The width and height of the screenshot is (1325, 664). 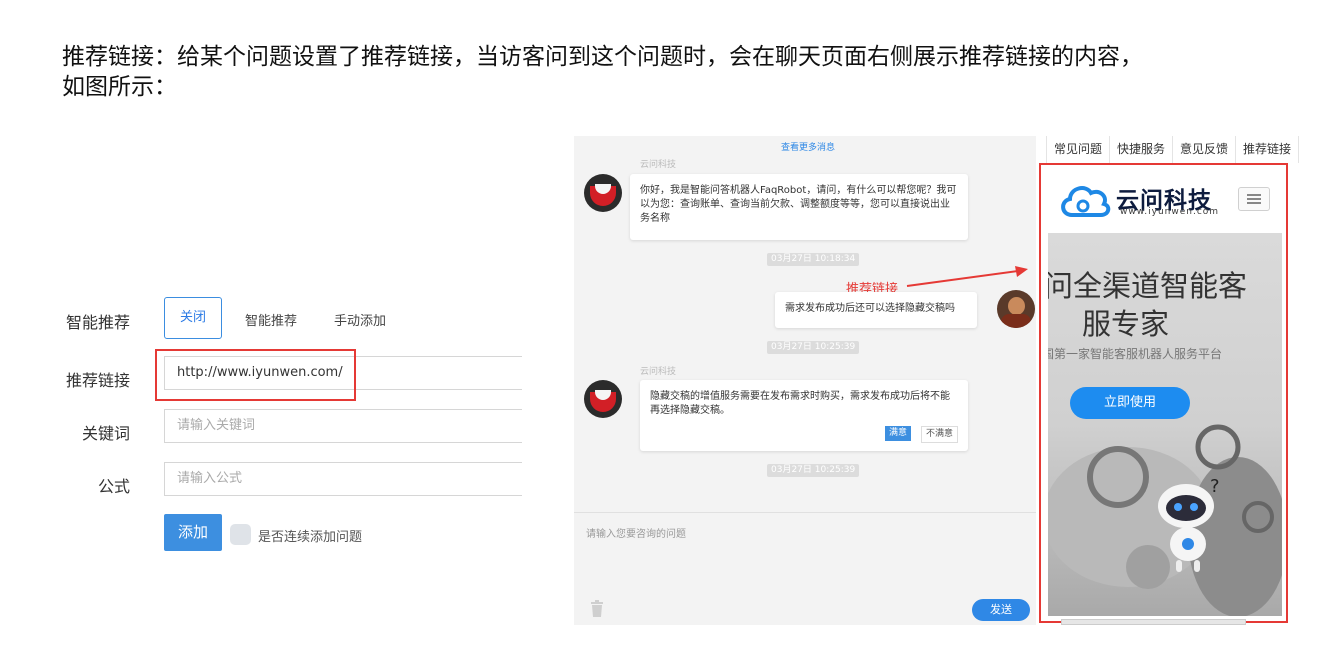 I want to click on intro-line-2: 如图所示：, so click(x=119, y=87).